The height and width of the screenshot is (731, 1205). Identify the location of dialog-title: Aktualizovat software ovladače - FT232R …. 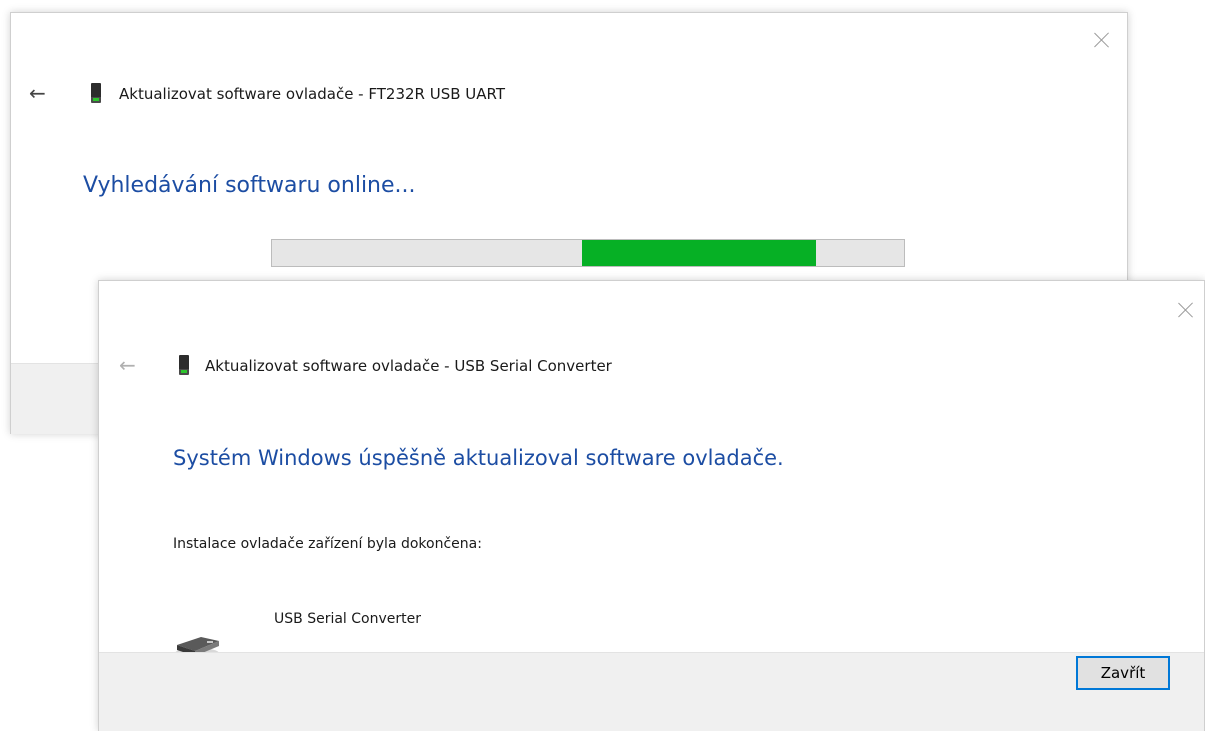
(312, 94).